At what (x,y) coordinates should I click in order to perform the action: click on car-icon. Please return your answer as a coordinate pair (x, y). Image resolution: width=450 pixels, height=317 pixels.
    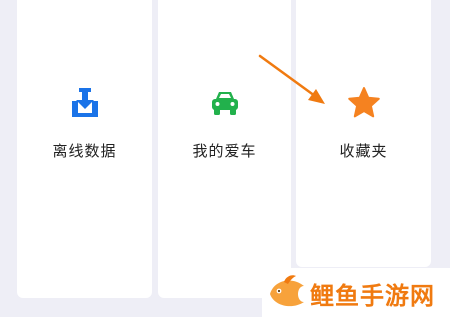
    Looking at the image, I should click on (225, 103).